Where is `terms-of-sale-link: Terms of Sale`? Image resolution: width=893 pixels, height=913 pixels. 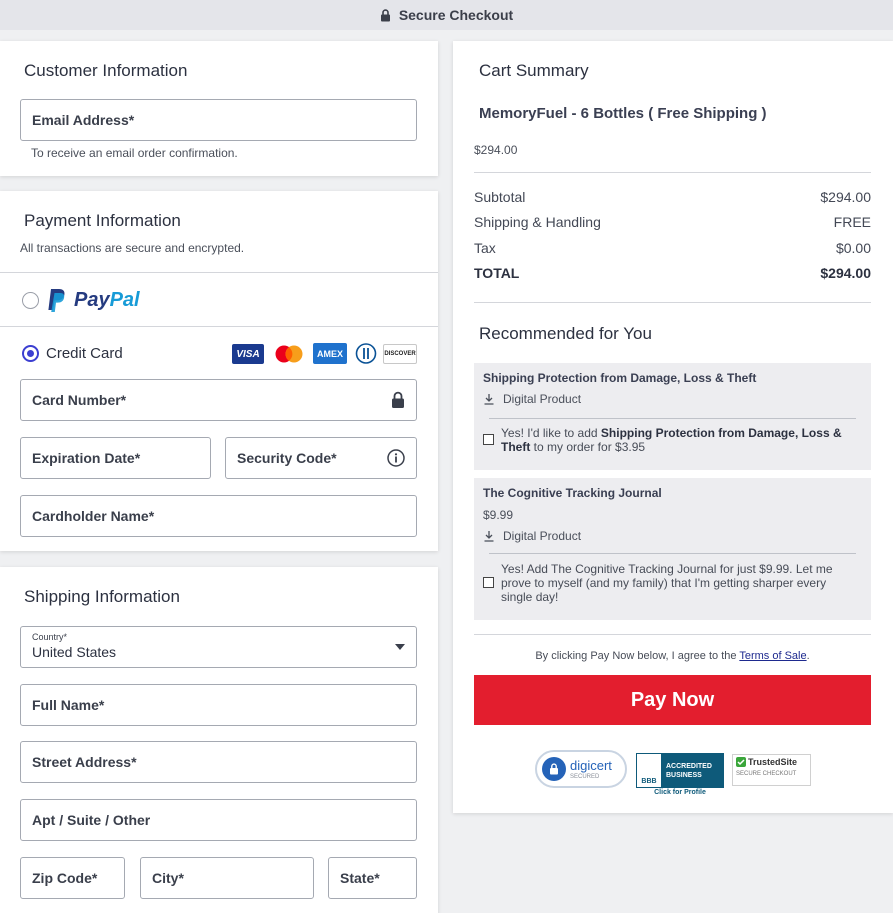 terms-of-sale-link: Terms of Sale is located at coordinates (772, 656).